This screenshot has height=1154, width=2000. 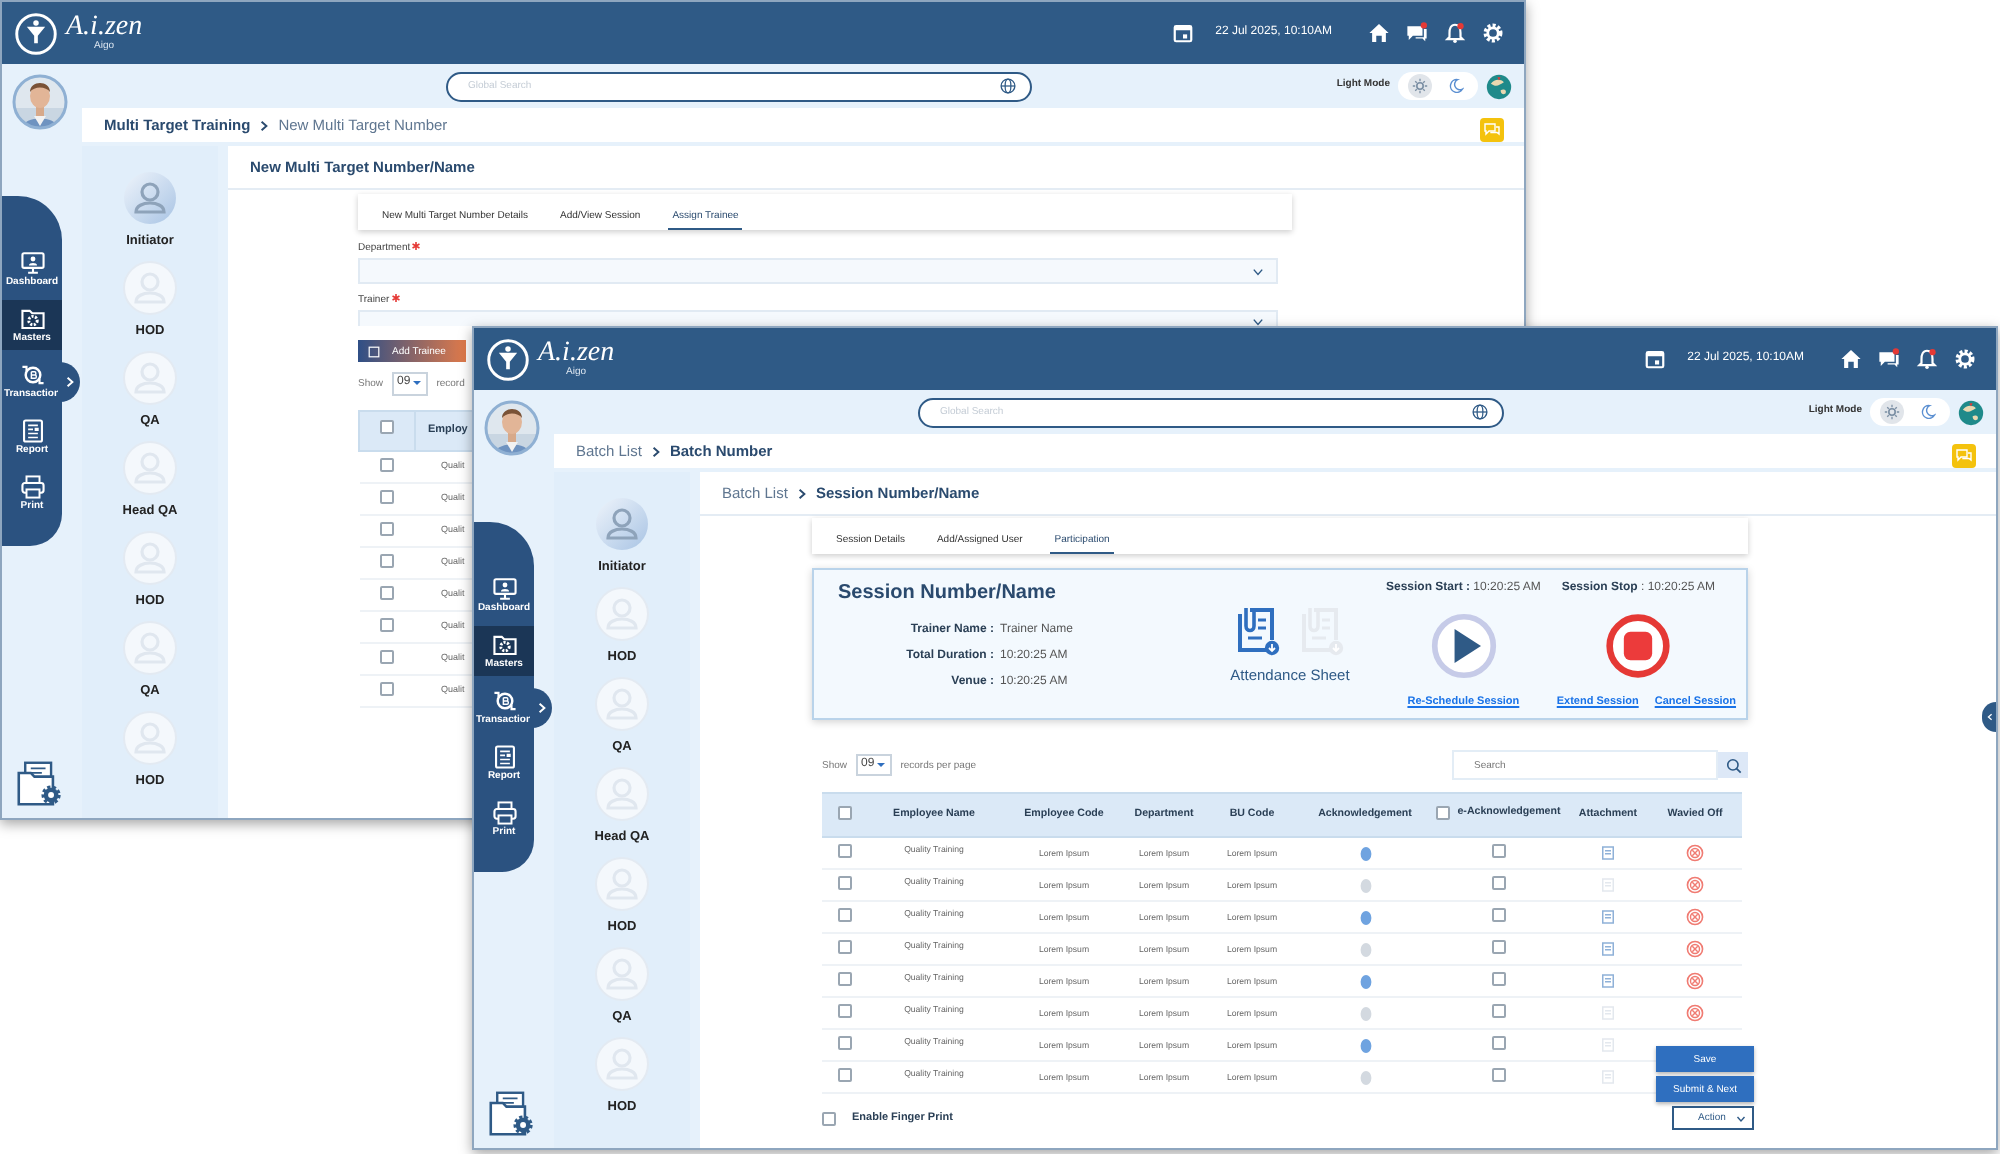 What do you see at coordinates (32, 487) in the screenshot?
I see `printer-icon` at bounding box center [32, 487].